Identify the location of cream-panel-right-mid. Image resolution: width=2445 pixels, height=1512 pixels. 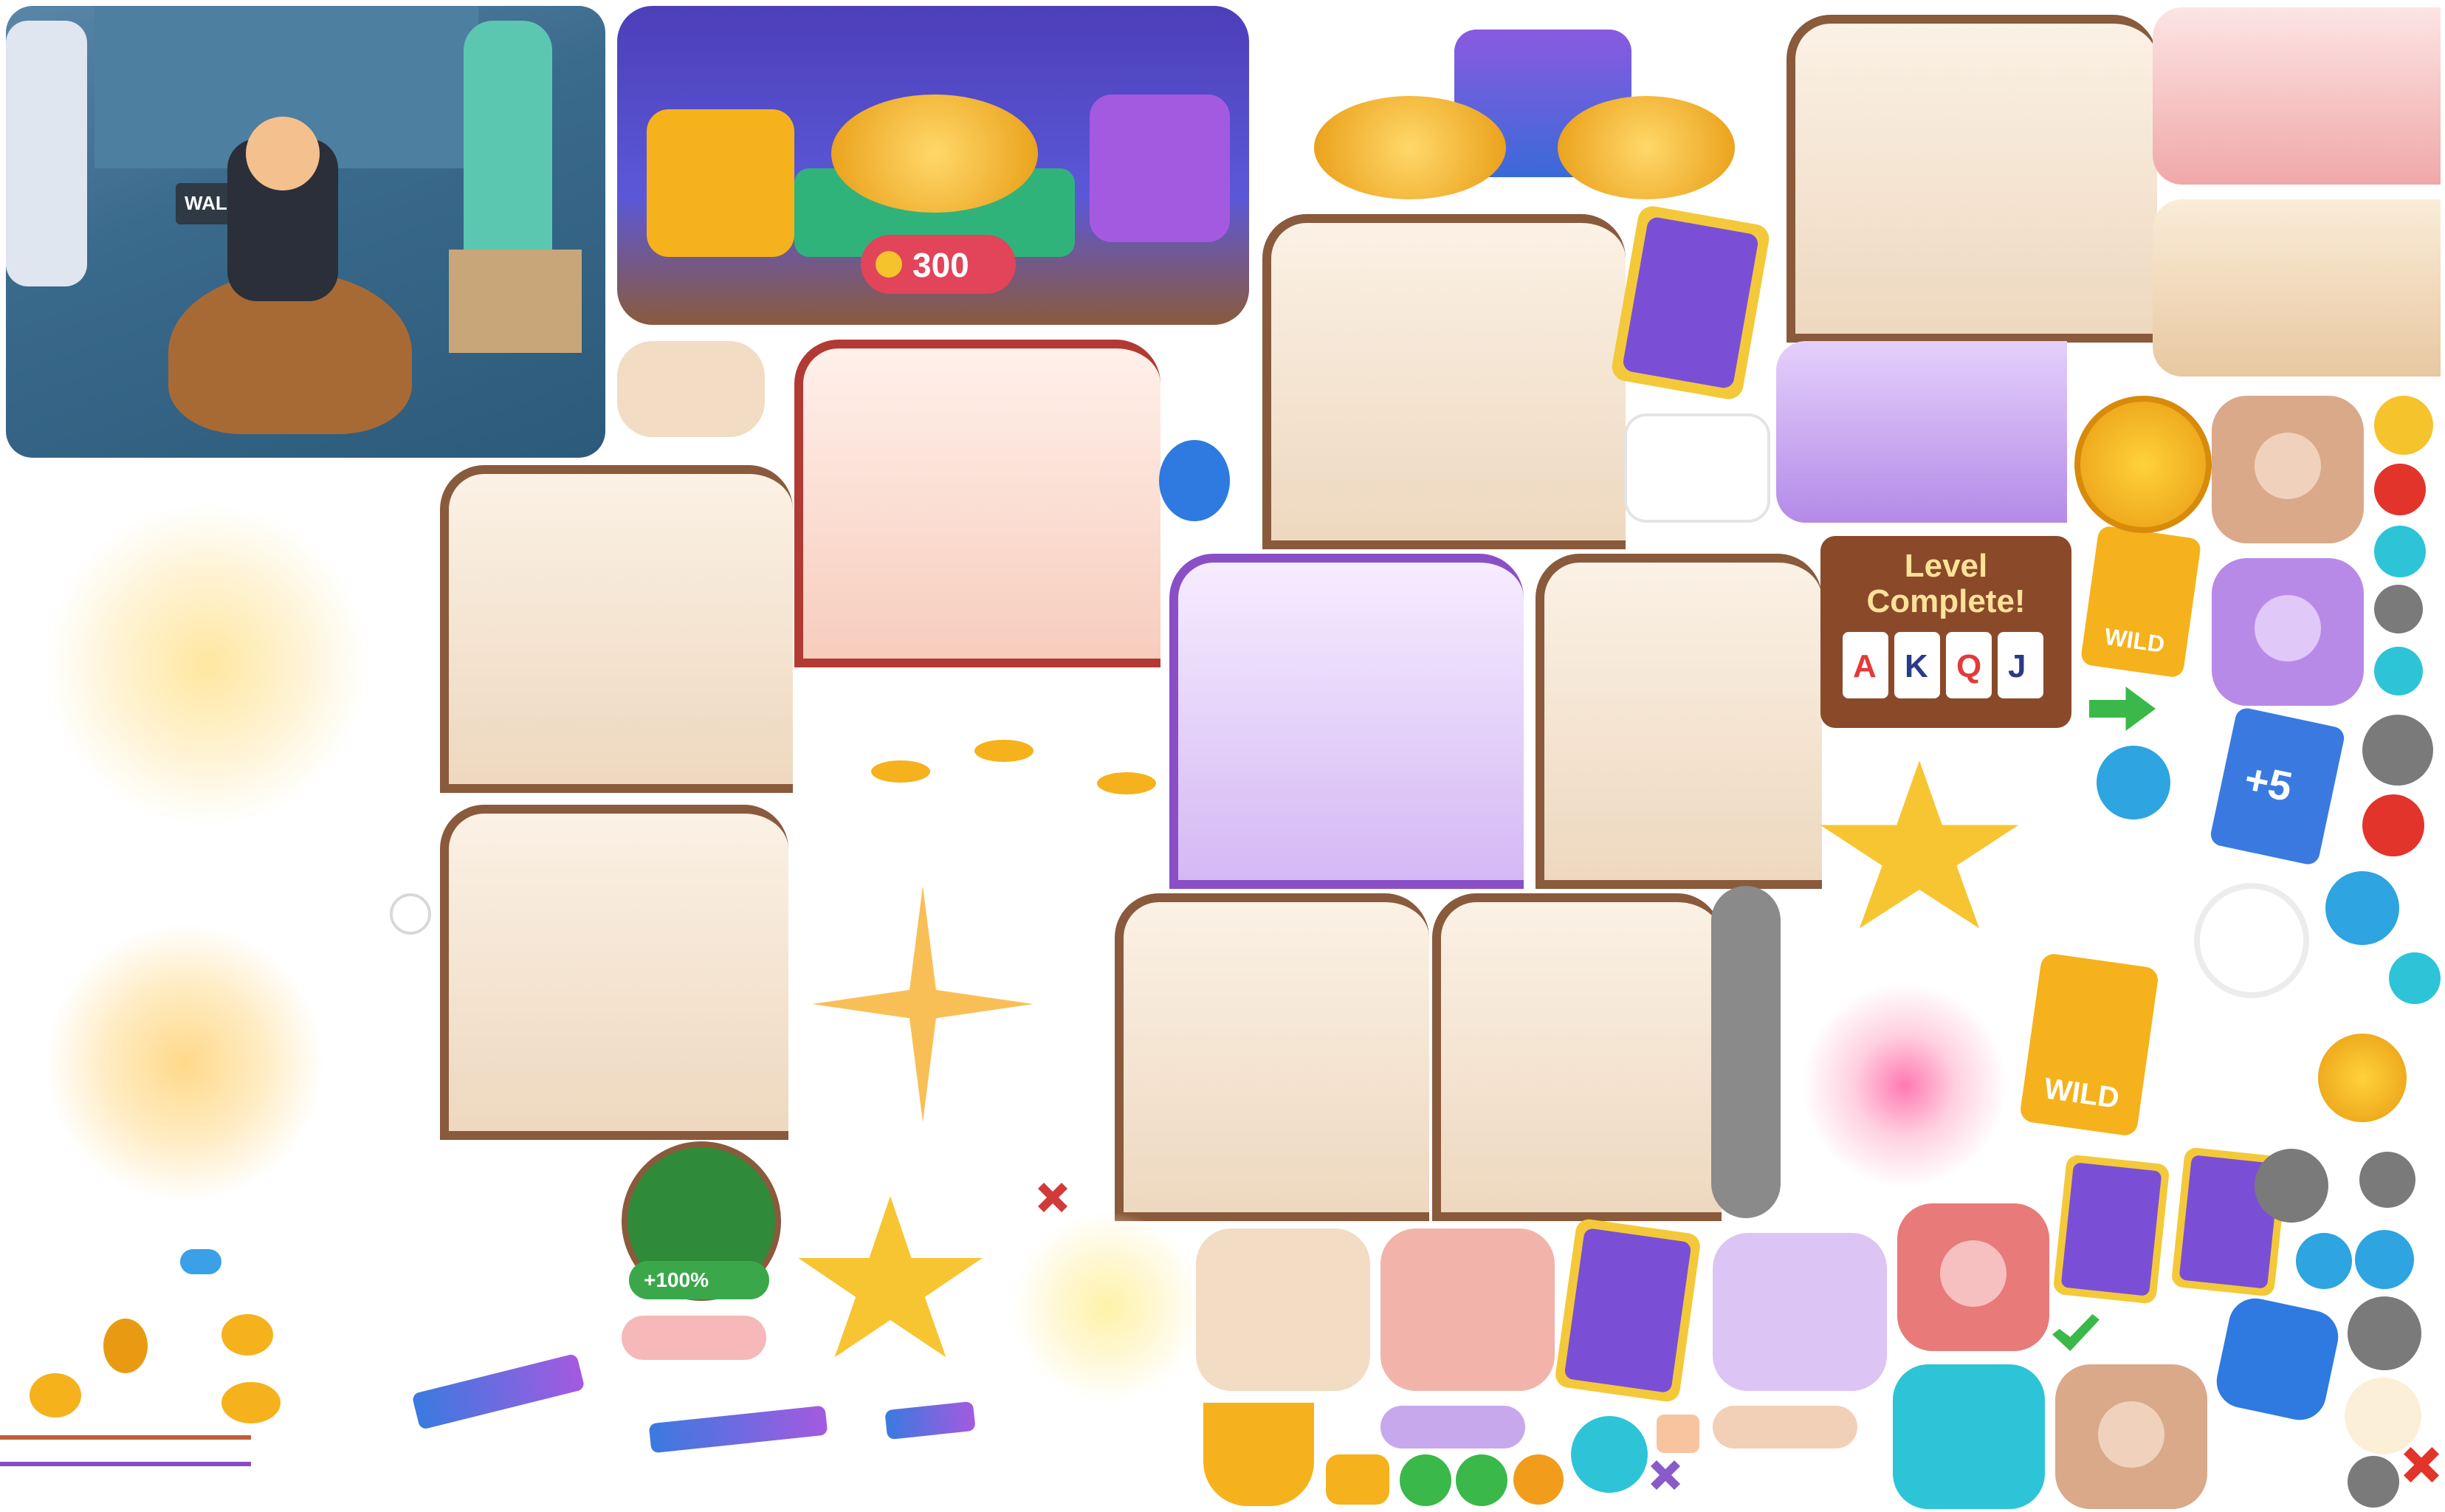
(1679, 721).